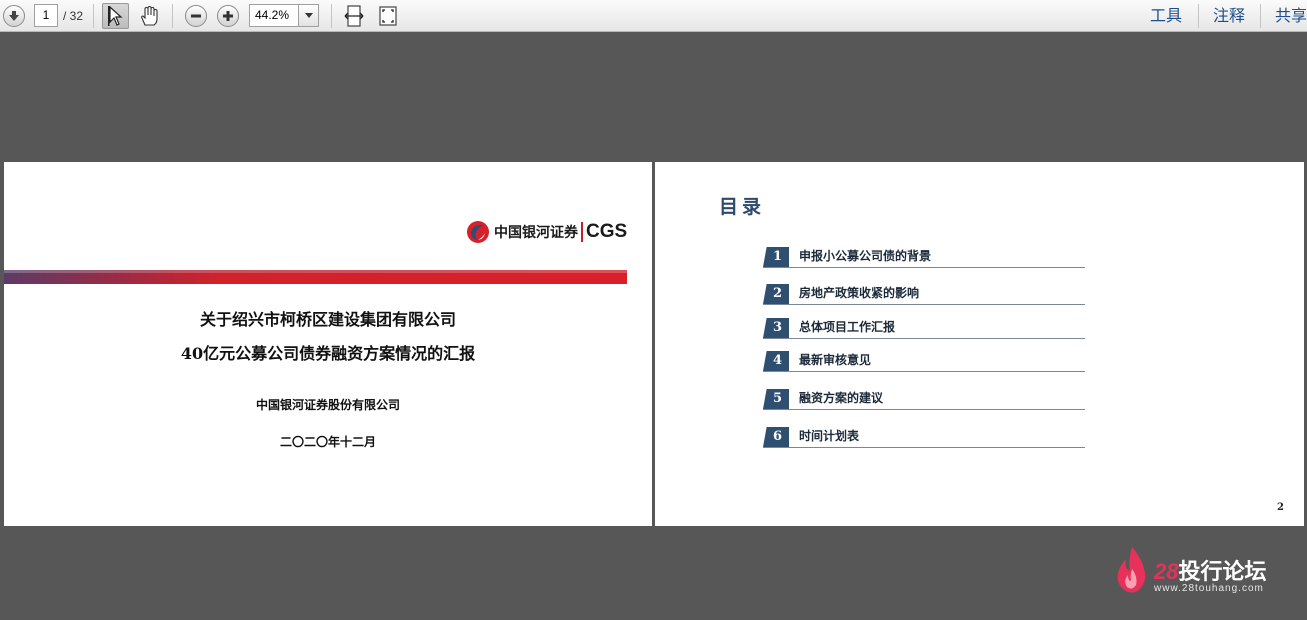  I want to click on zoom-in-icon, so click(228, 16).